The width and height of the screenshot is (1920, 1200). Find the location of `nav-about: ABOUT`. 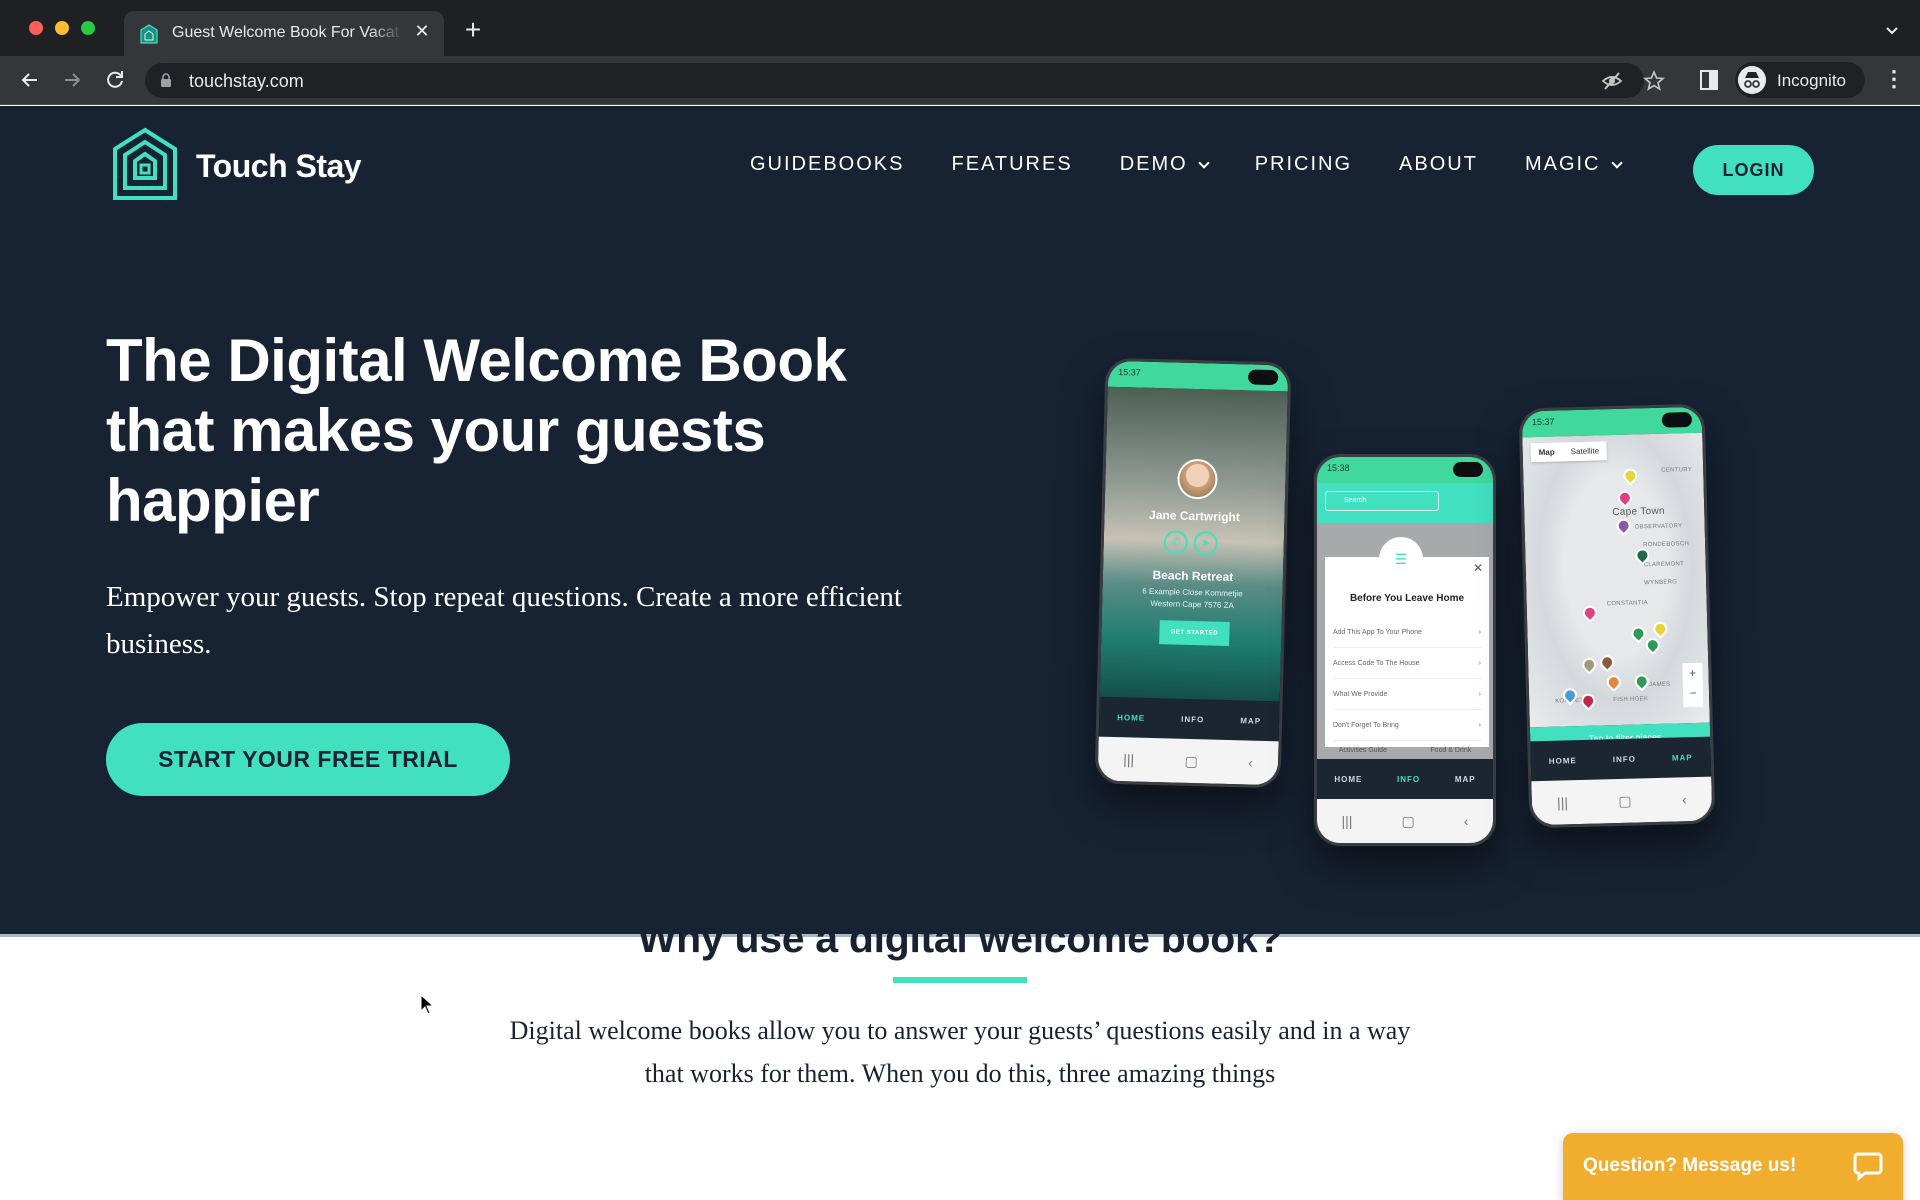

nav-about: ABOUT is located at coordinates (1438, 164).